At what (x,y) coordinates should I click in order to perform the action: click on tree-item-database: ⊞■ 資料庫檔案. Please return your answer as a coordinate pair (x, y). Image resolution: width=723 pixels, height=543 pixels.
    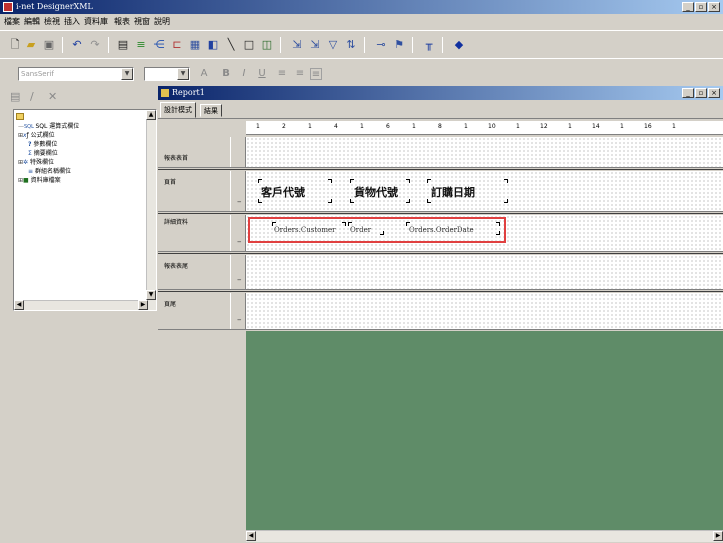
    Looking at the image, I should click on (39, 180).